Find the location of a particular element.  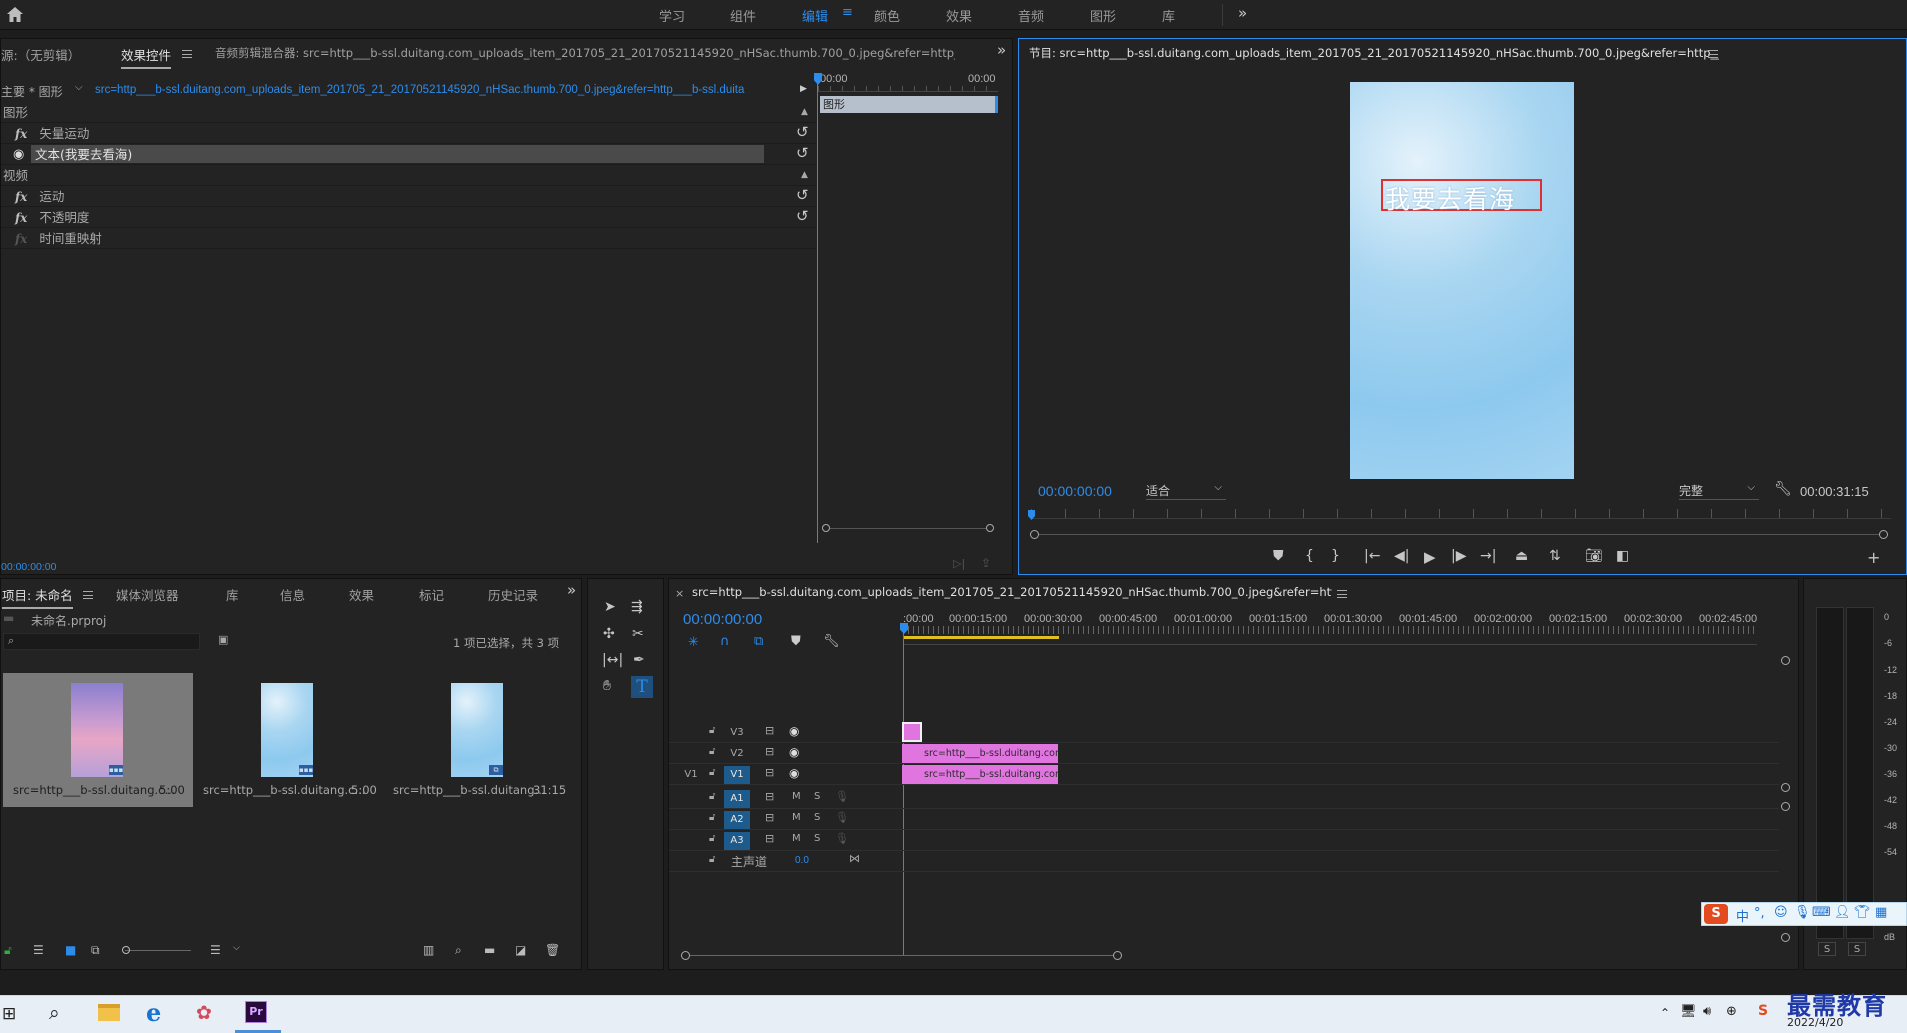

export-frame-icon: ▷| is located at coordinates (959, 563).